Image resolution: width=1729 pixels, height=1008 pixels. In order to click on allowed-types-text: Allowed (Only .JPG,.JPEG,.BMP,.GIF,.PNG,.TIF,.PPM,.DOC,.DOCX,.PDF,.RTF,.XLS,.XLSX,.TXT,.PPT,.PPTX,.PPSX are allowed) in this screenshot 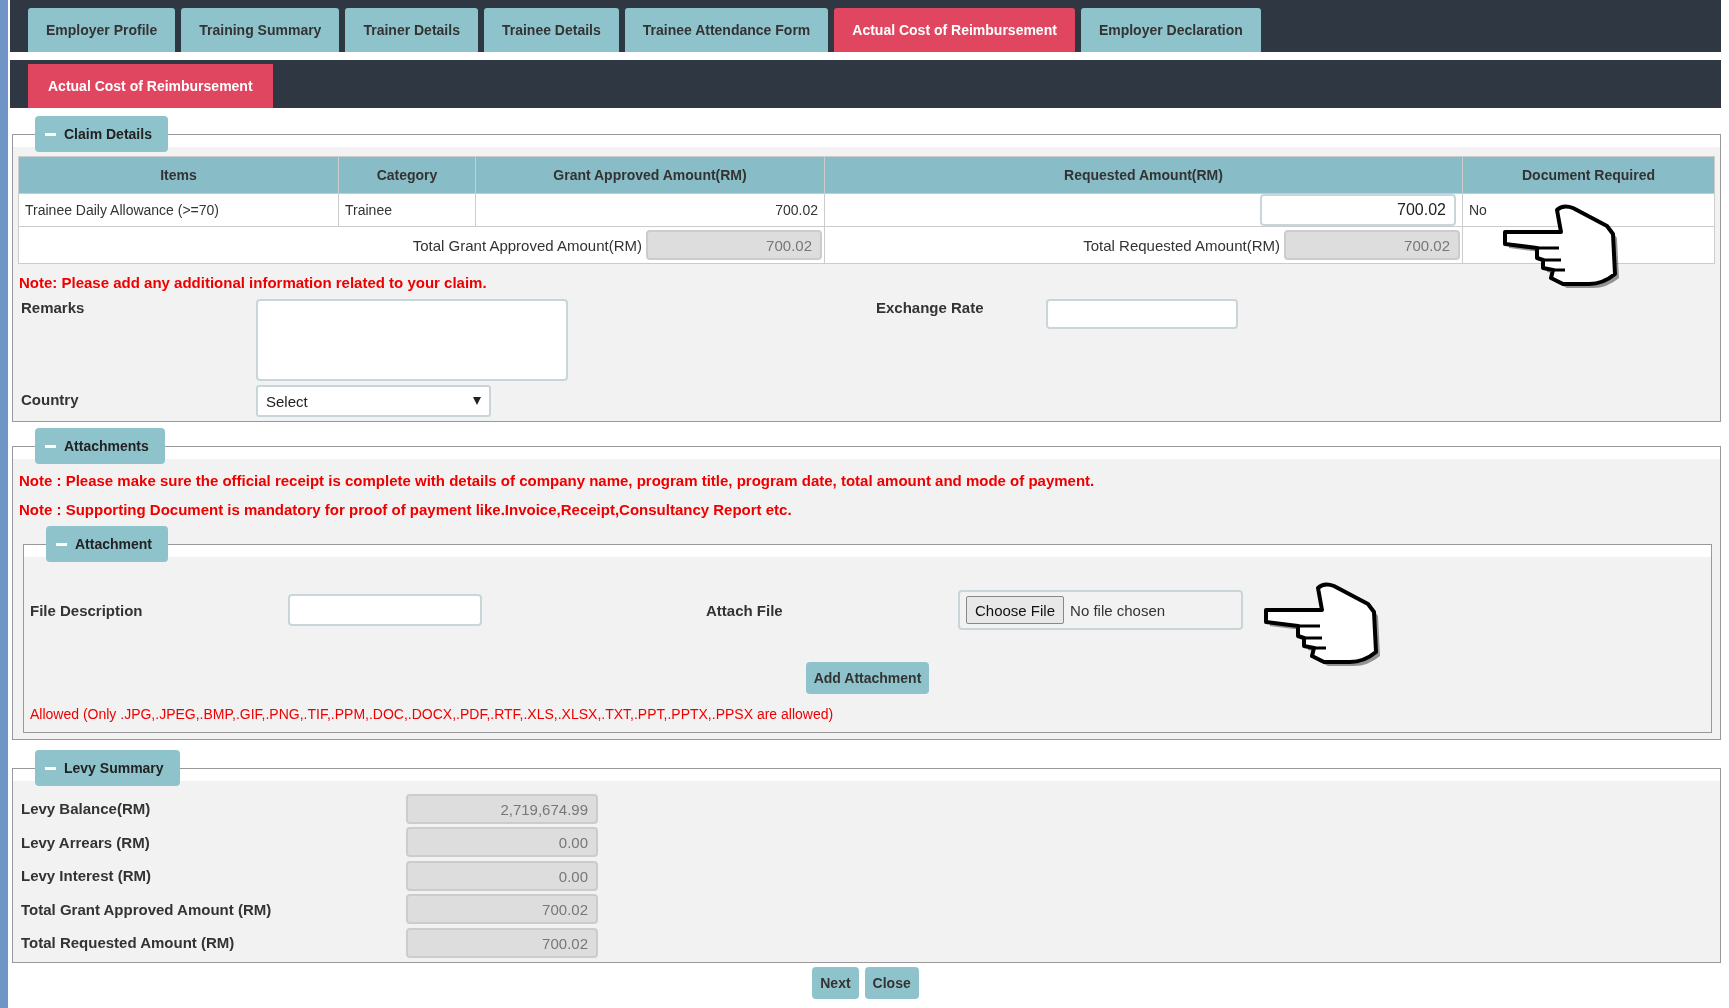, I will do `click(432, 714)`.